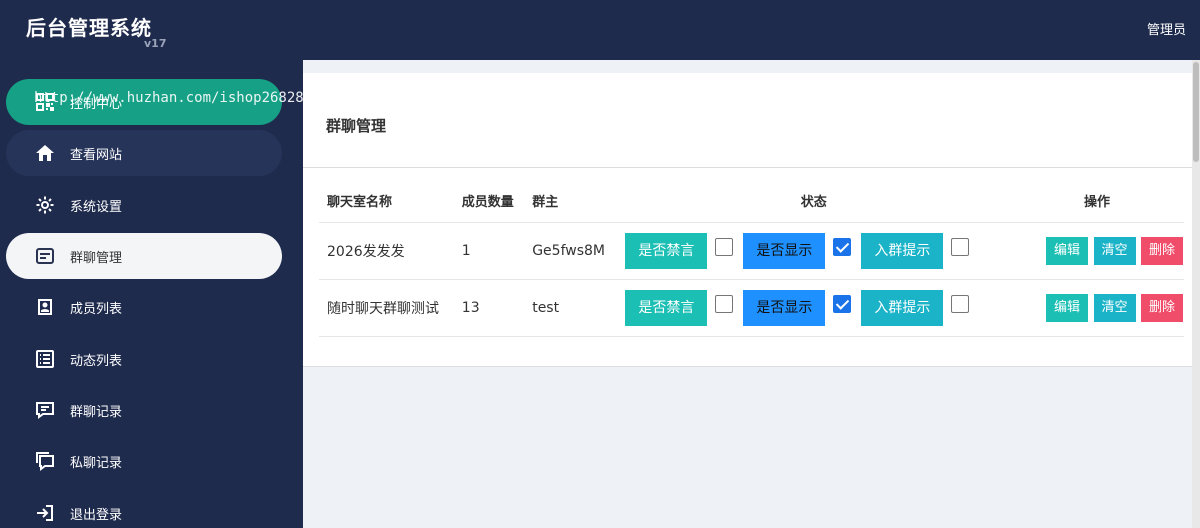 Image resolution: width=1200 pixels, height=528 pixels. Describe the element at coordinates (356, 126) in the screenshot. I see `page-title: 群聊管理` at that location.